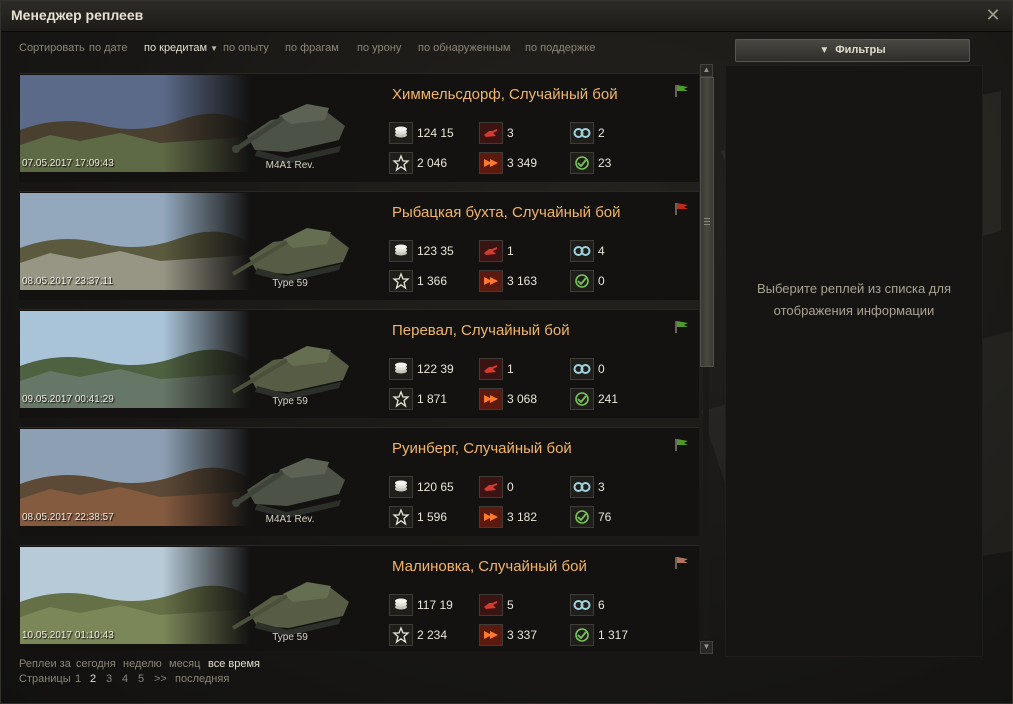 This screenshot has height=704, width=1013. I want to click on assist-value: 23, so click(605, 163).